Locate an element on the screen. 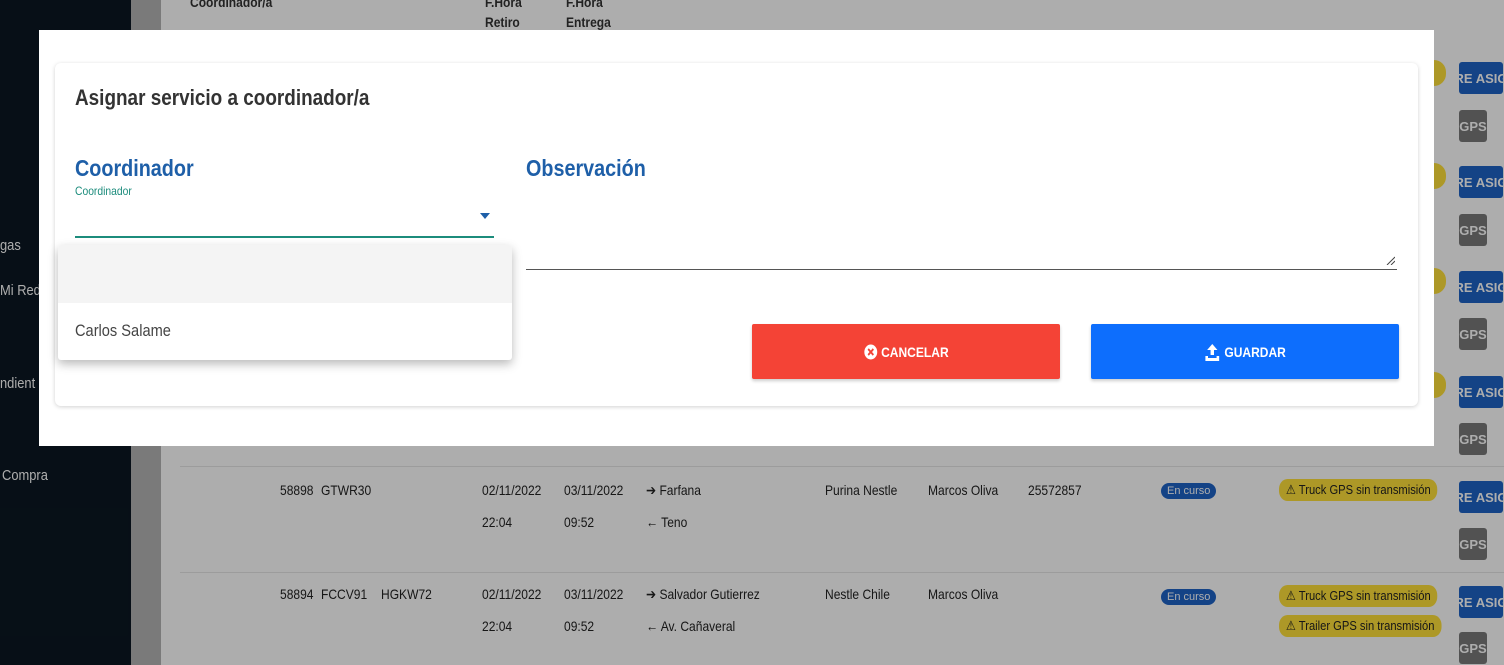 Image resolution: width=1504 pixels, height=665 pixels. close-circle-icon is located at coordinates (870, 351).